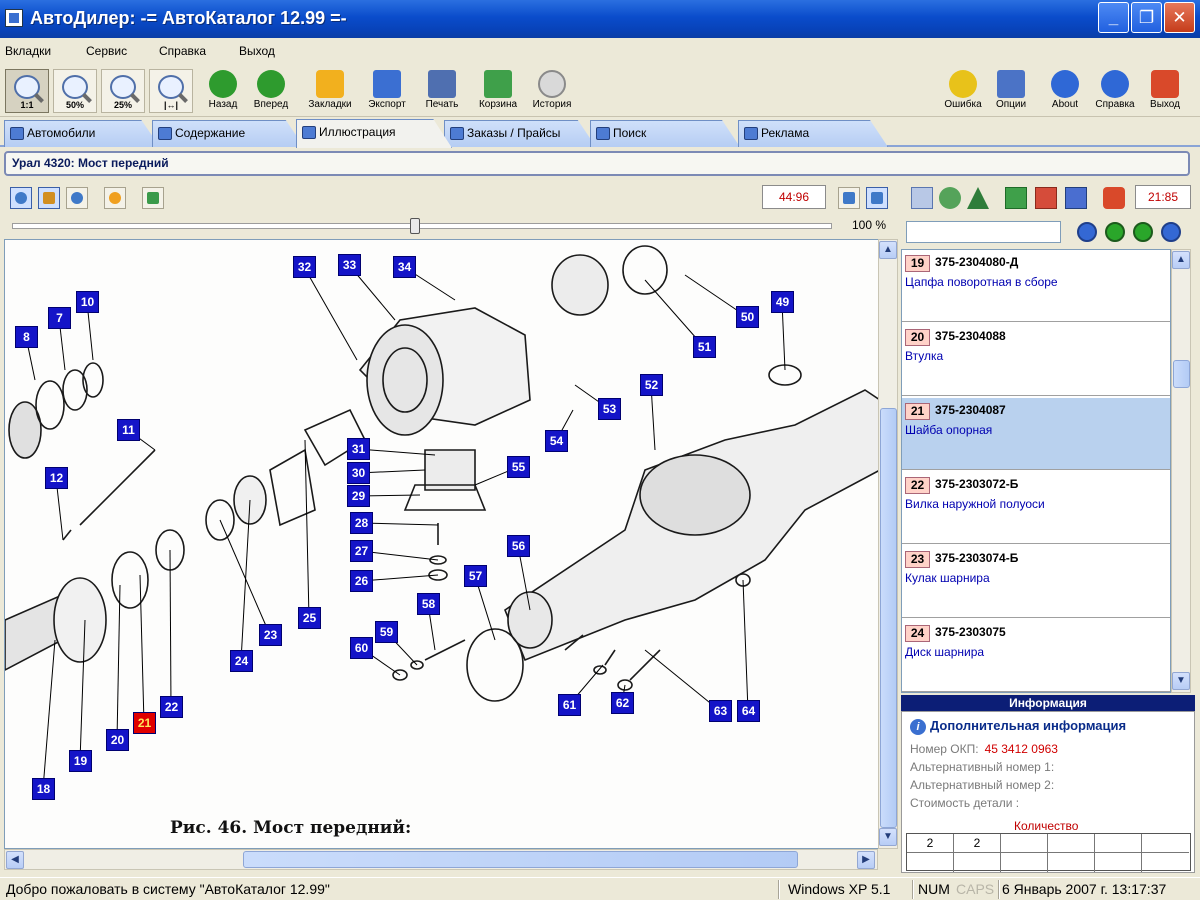  Describe the element at coordinates (223, 91) in the screenshot. I see `back-button: Назад` at that location.